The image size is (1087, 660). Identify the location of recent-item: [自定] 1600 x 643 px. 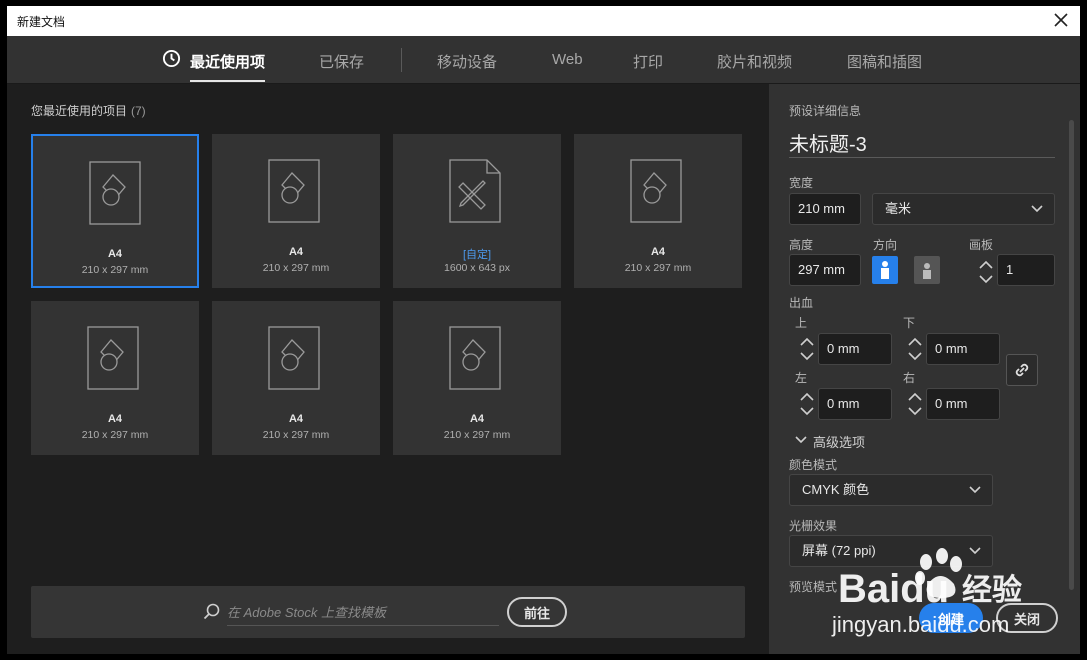
(477, 211).